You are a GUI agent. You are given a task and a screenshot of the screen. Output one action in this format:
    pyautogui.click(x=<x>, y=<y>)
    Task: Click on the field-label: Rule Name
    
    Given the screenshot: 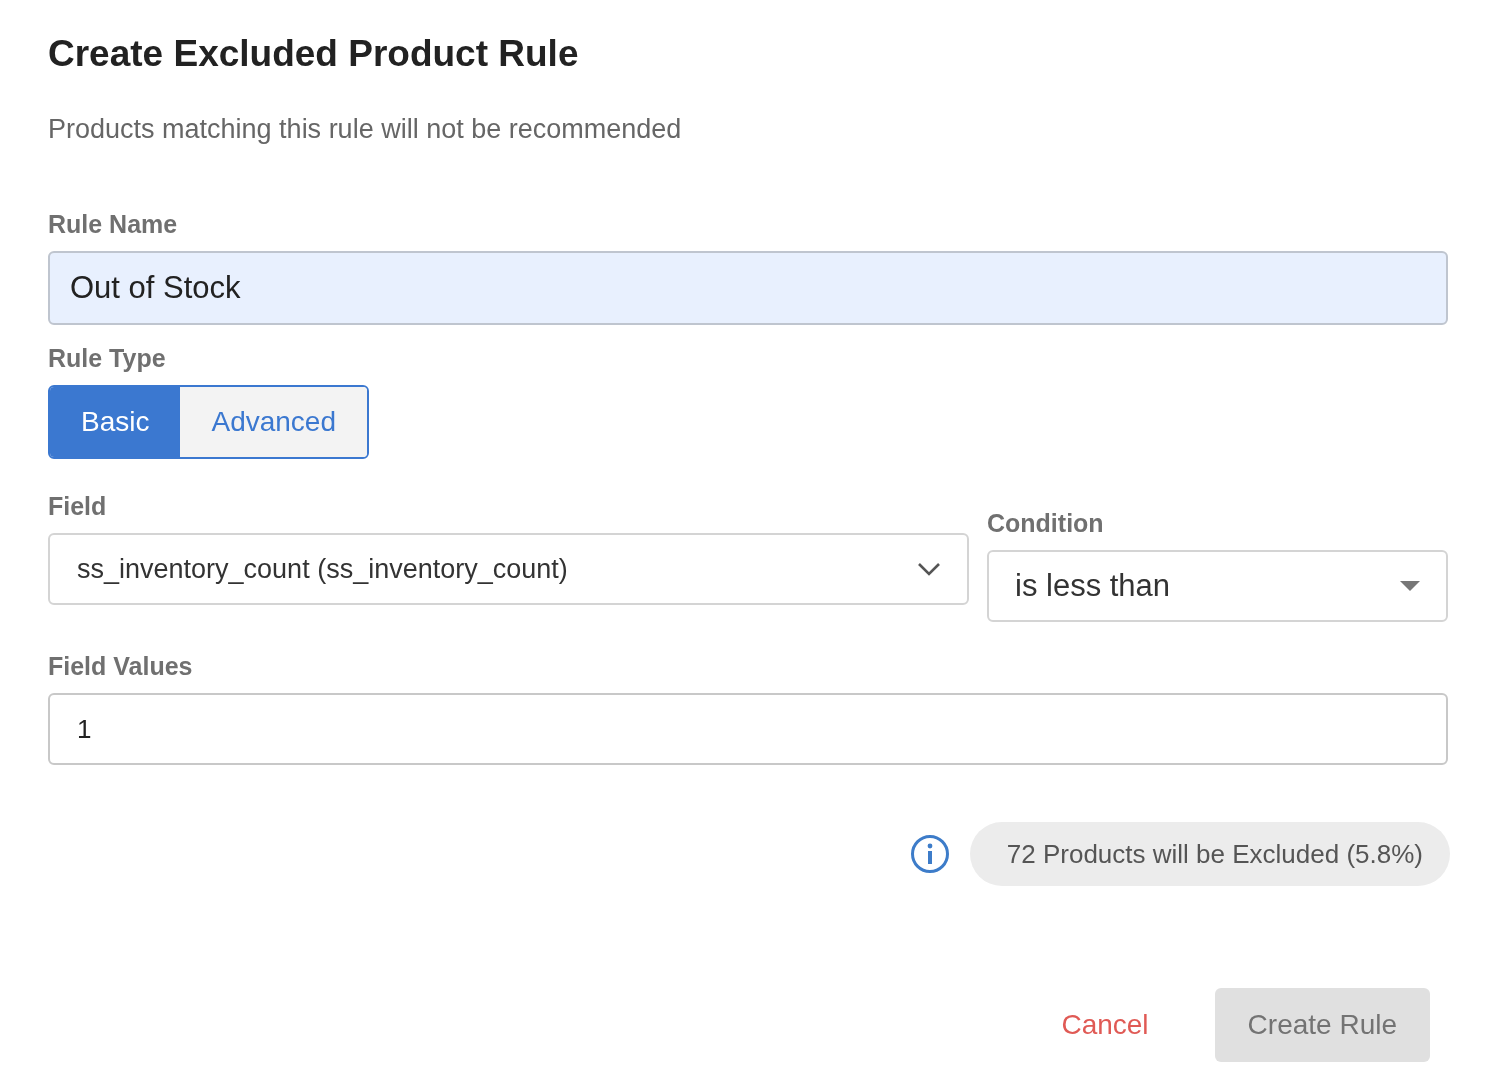 What is the action you would take?
    pyautogui.click(x=113, y=224)
    